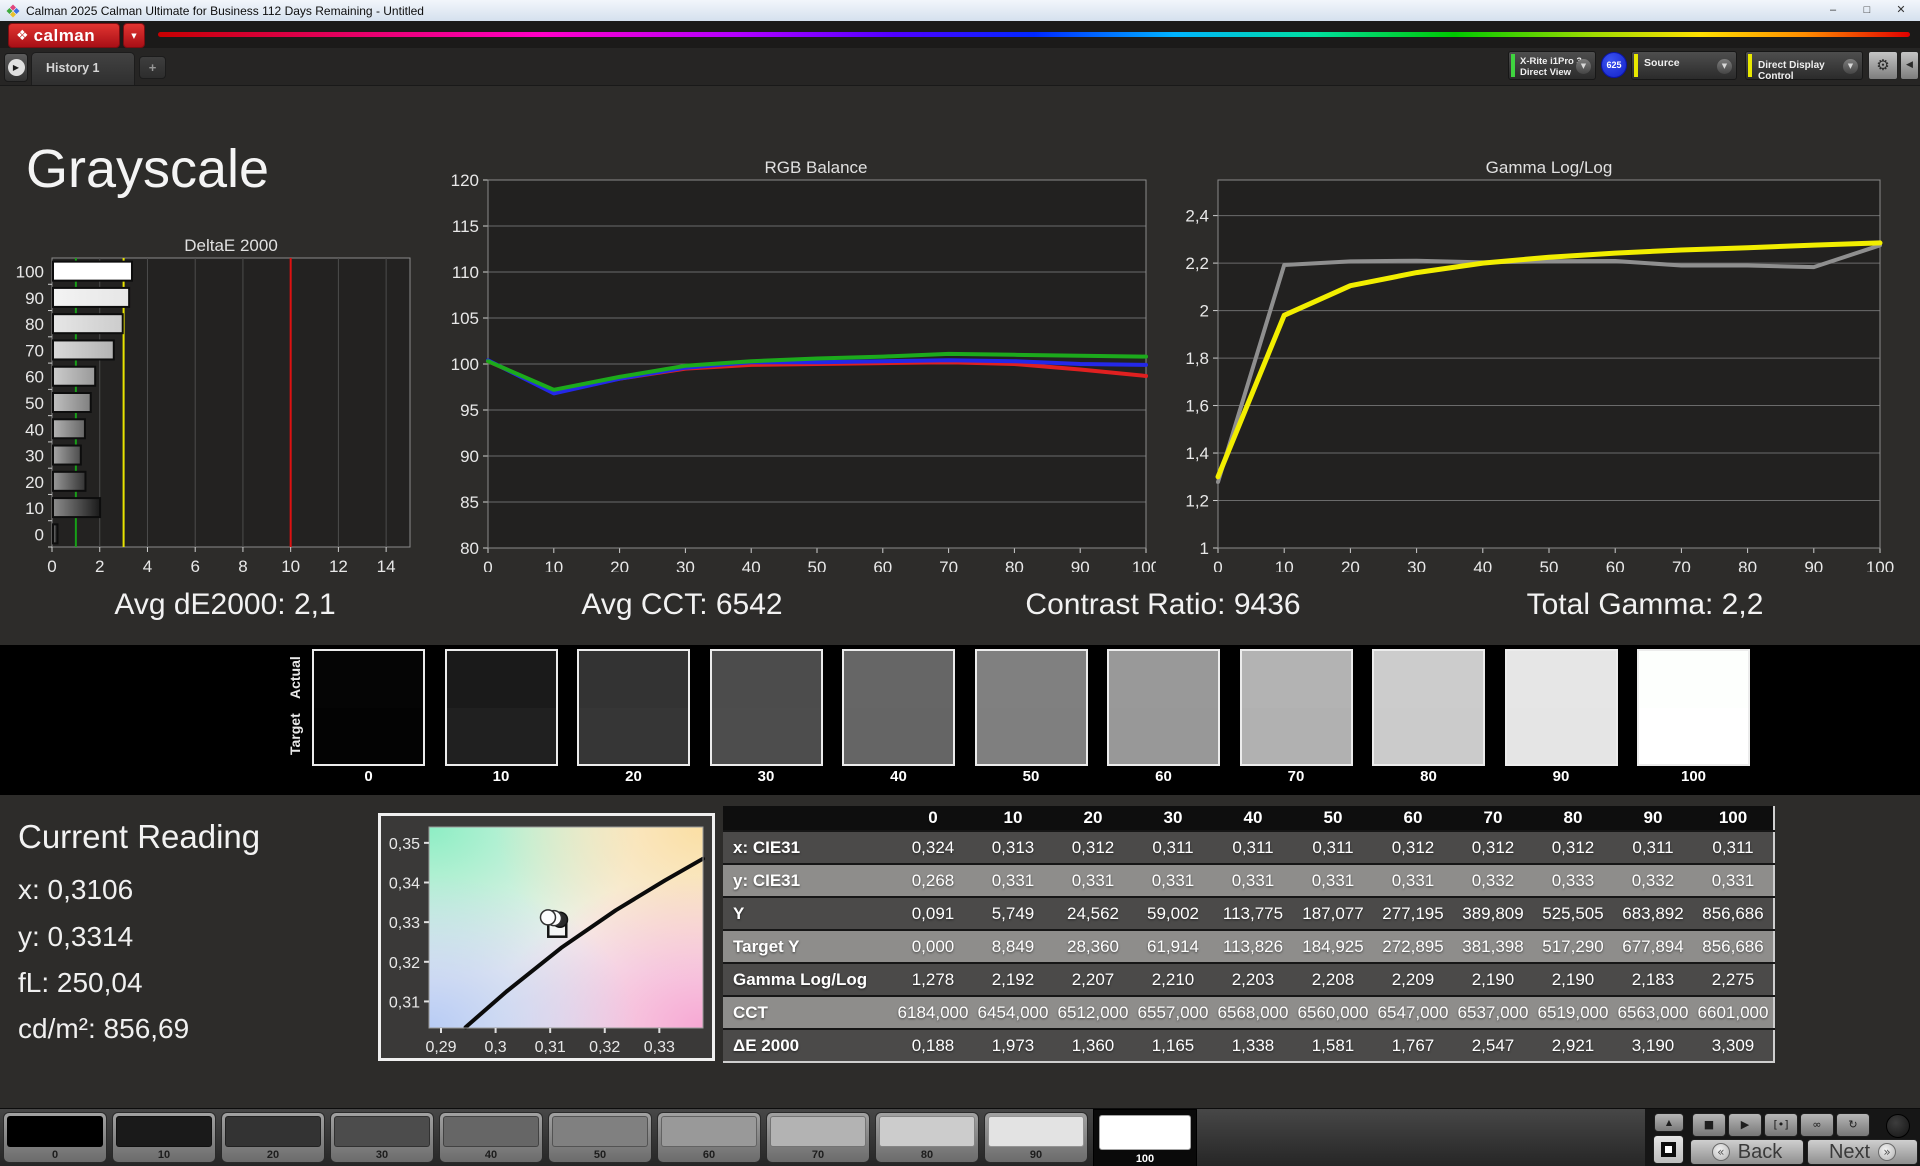  What do you see at coordinates (818, 1137) in the screenshot?
I see `patch-button-70: 70` at bounding box center [818, 1137].